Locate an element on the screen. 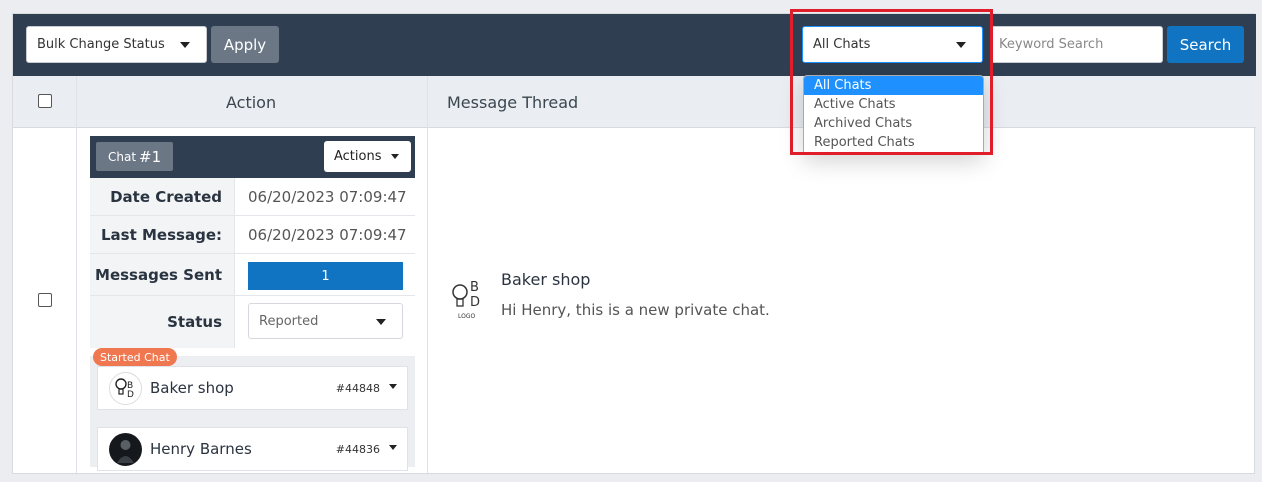  actions-label: Actions is located at coordinates (358, 156).